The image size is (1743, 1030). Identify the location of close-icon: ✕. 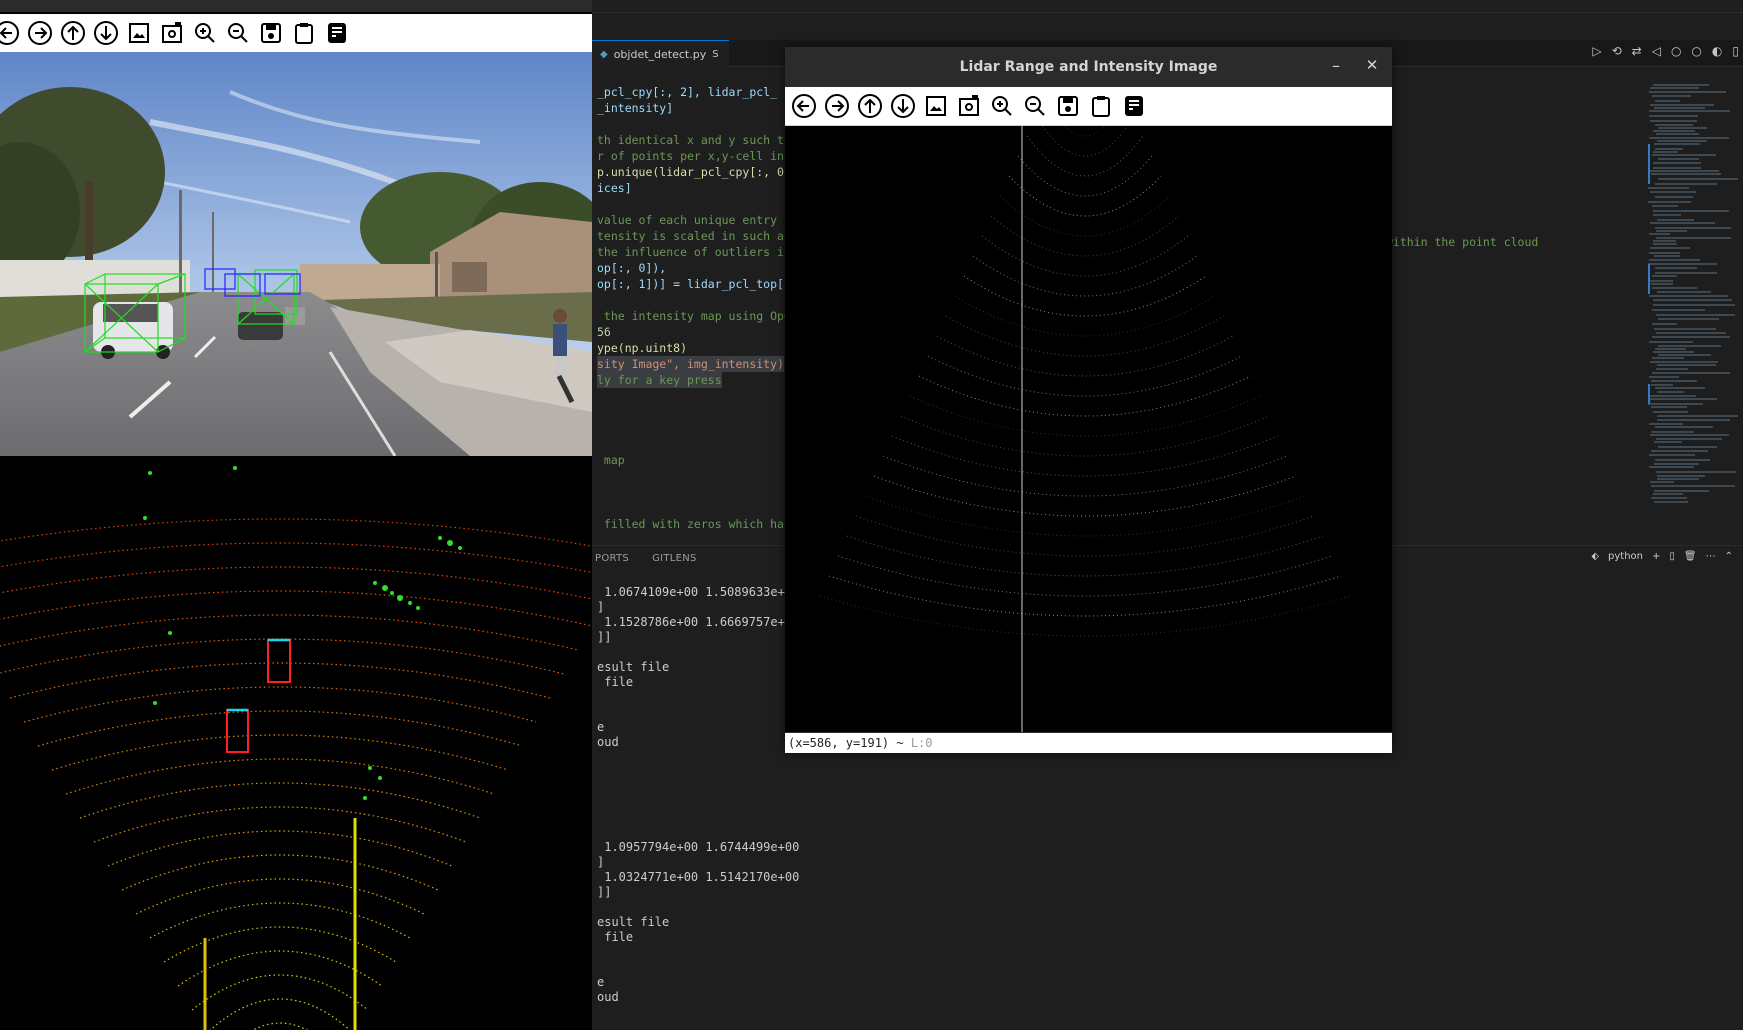
(1372, 65).